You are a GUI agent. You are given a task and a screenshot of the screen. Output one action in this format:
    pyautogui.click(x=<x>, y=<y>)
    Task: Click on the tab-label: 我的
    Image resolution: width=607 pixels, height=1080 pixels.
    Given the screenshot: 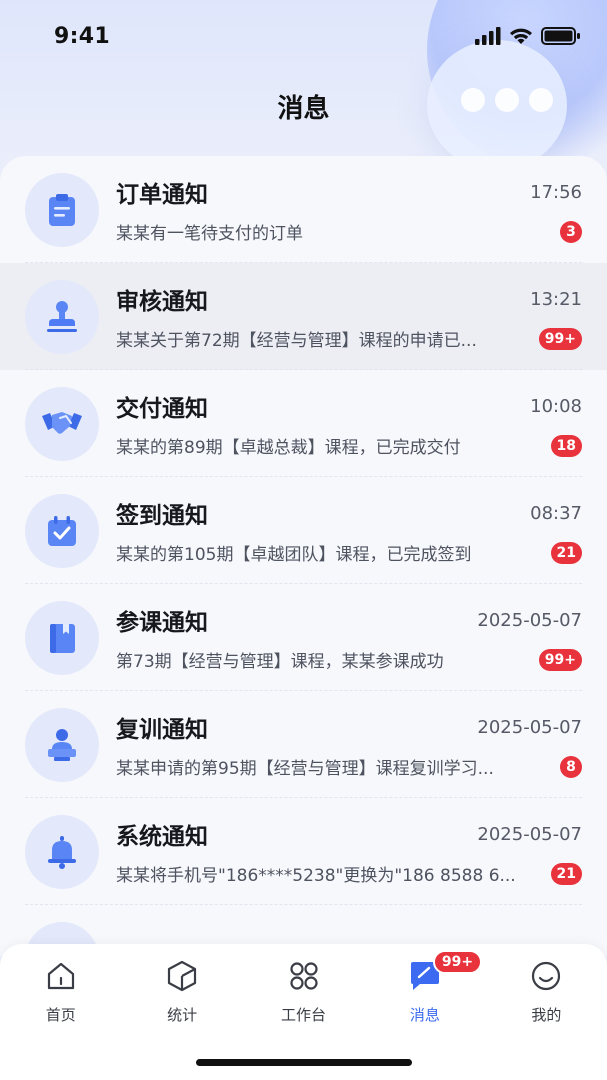 What is the action you would take?
    pyautogui.click(x=546, y=1015)
    